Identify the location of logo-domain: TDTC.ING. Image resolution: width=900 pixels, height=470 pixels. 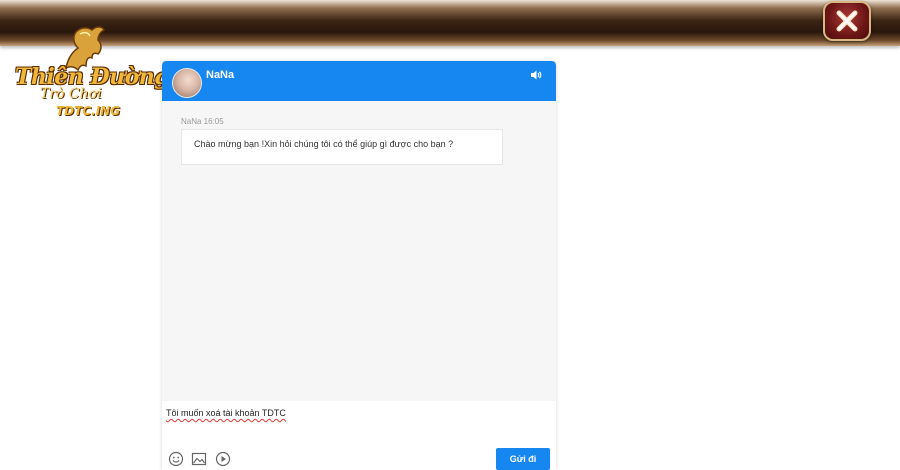
(88, 111).